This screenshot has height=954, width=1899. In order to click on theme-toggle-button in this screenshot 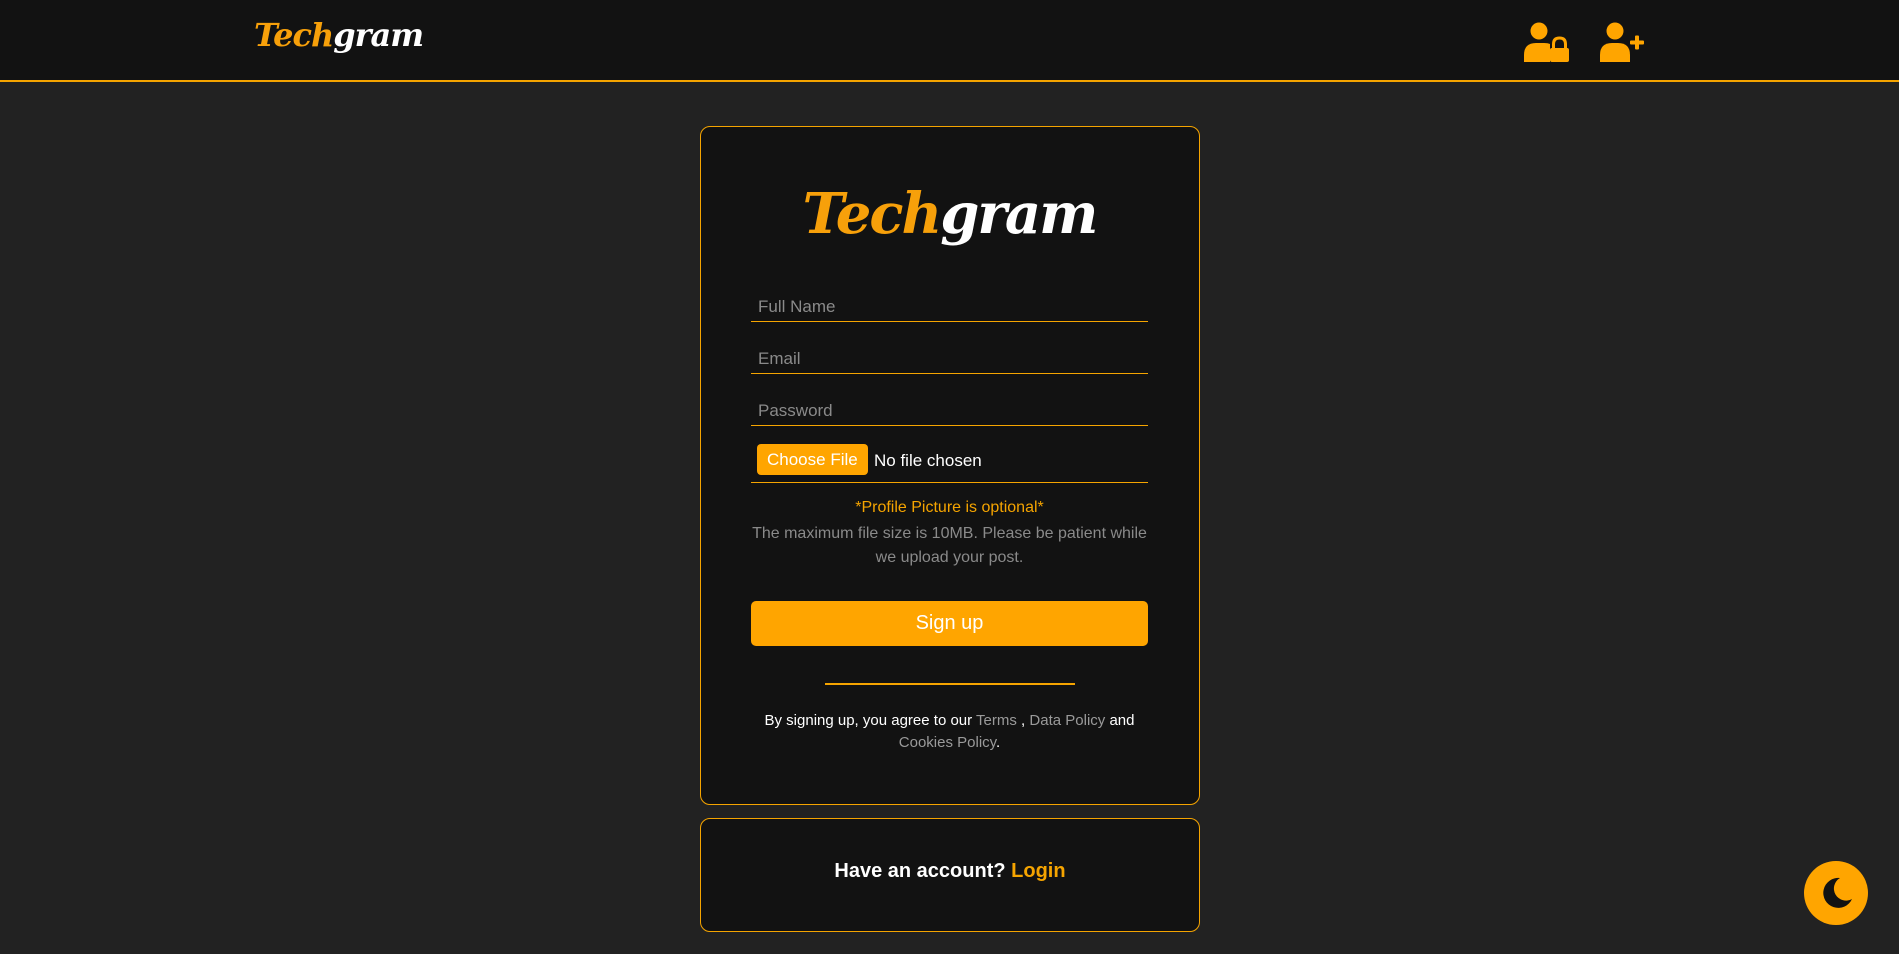, I will do `click(1836, 893)`.